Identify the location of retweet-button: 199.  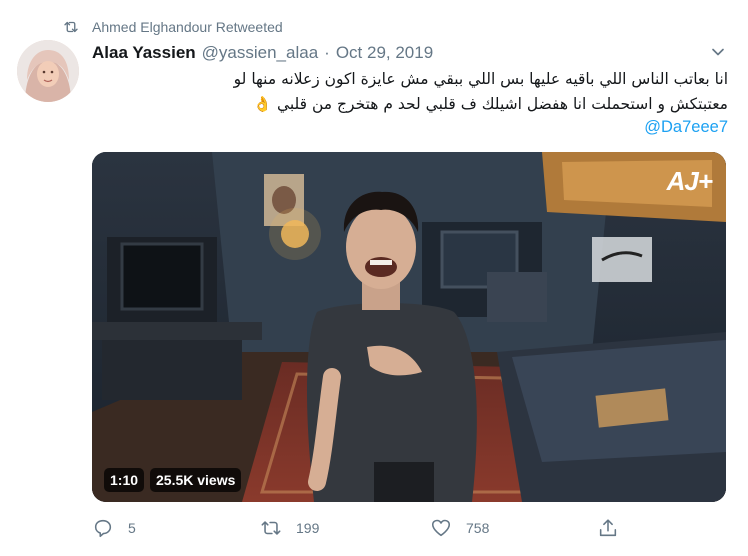
(289, 528).